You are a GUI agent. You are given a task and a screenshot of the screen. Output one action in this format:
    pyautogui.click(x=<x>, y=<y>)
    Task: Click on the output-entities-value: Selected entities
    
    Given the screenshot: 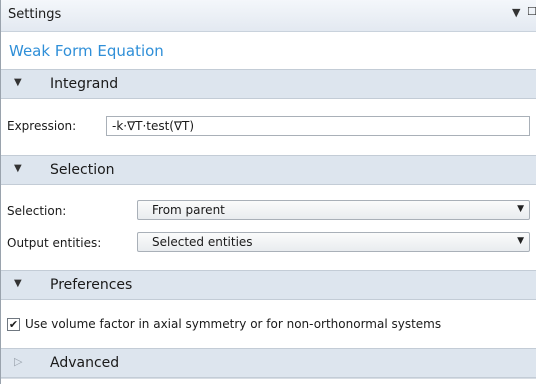 What is the action you would take?
    pyautogui.click(x=202, y=242)
    